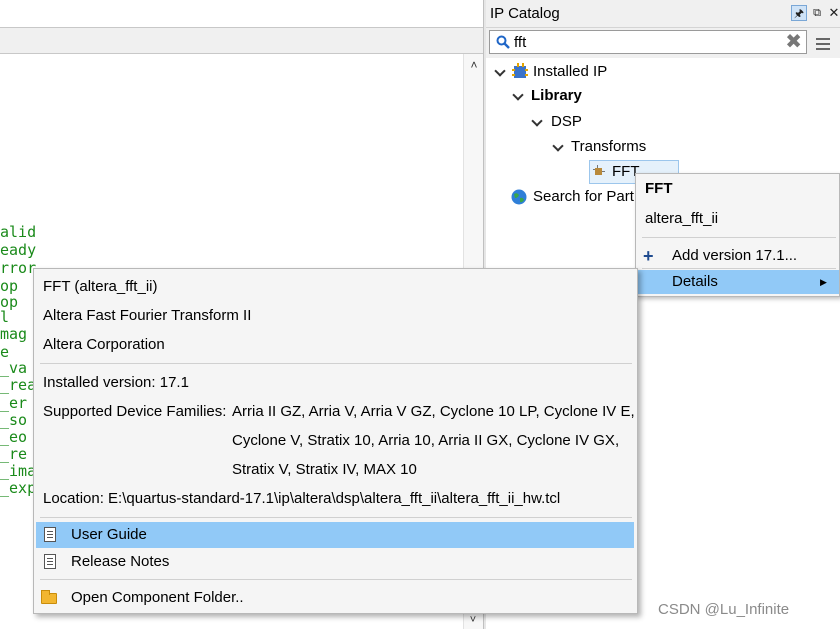  Describe the element at coordinates (14, 454) in the screenshot. I see `code-line: _re` at that location.